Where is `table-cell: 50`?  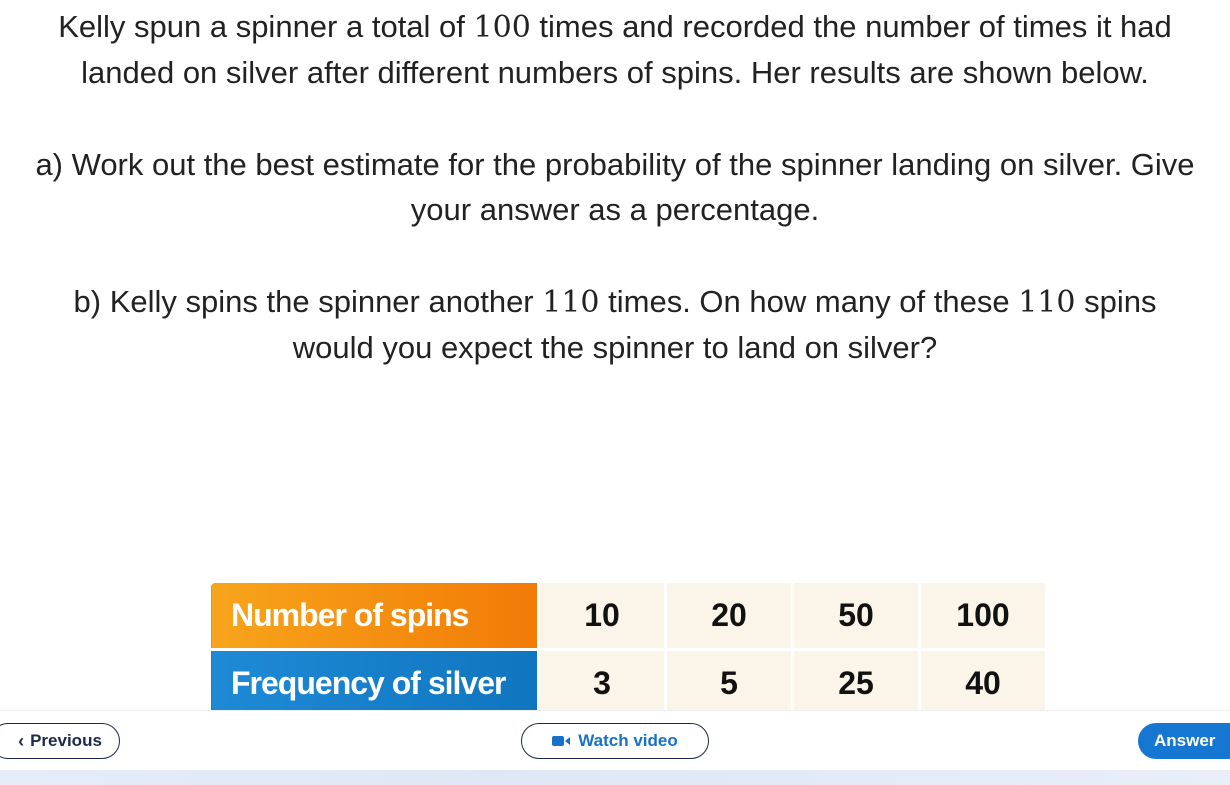 table-cell: 50 is located at coordinates (856, 615).